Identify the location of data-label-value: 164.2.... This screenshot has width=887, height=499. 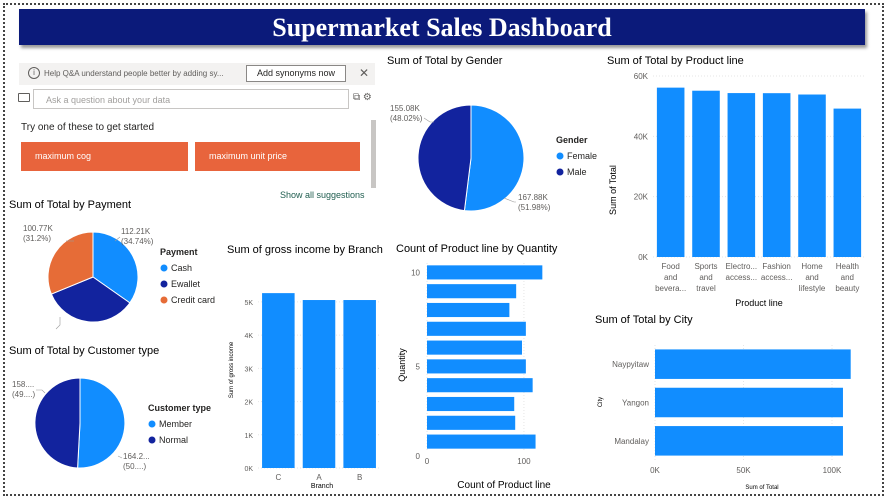
(136, 456).